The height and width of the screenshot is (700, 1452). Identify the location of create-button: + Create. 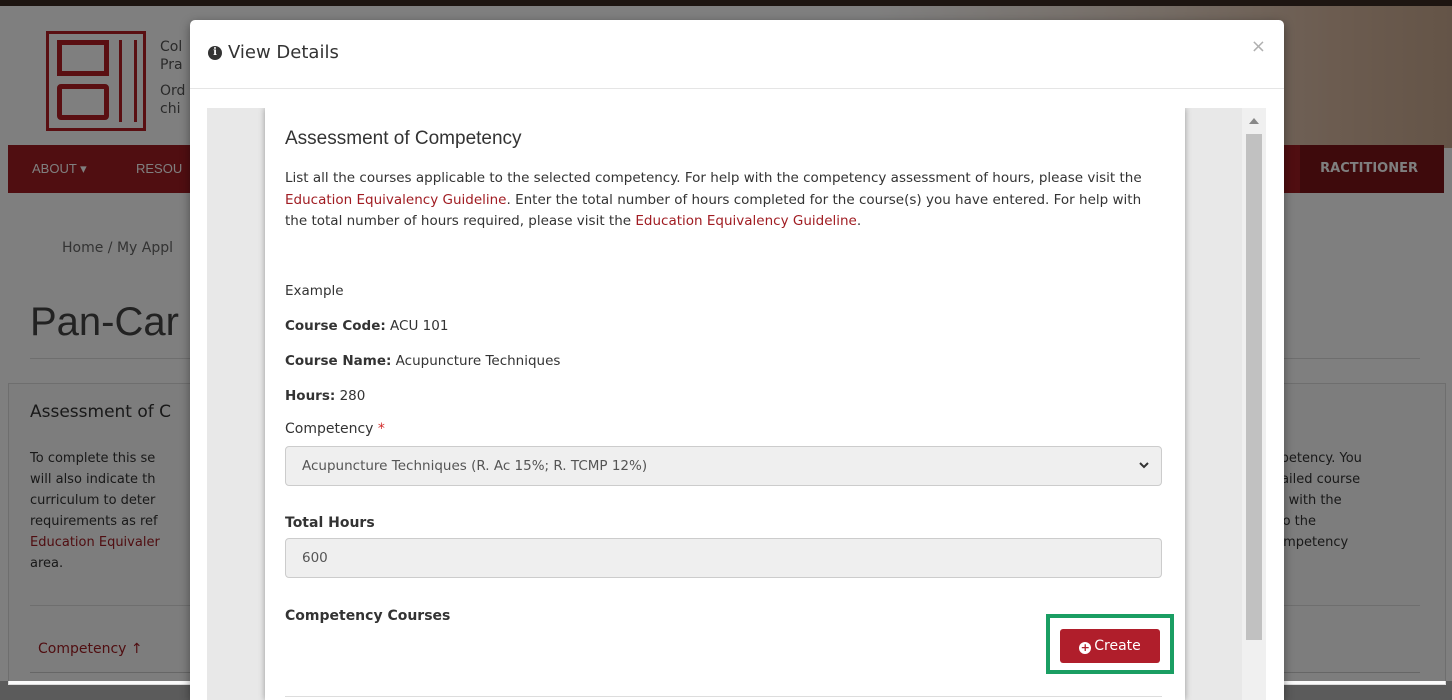
(1110, 646).